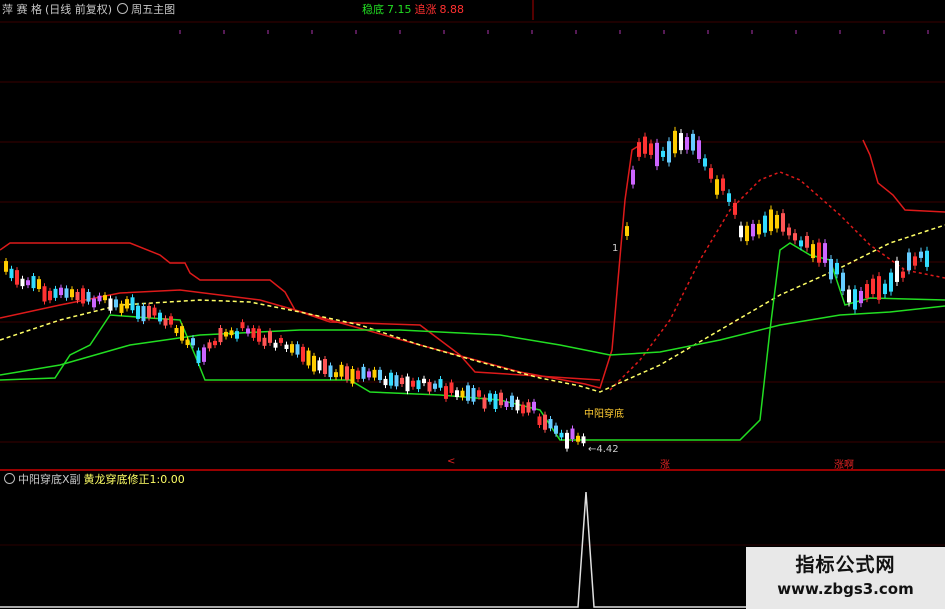 Image resolution: width=945 pixels, height=609 pixels. What do you see at coordinates (452, 9) in the screenshot?
I see `pressure-value: 8.88` at bounding box center [452, 9].